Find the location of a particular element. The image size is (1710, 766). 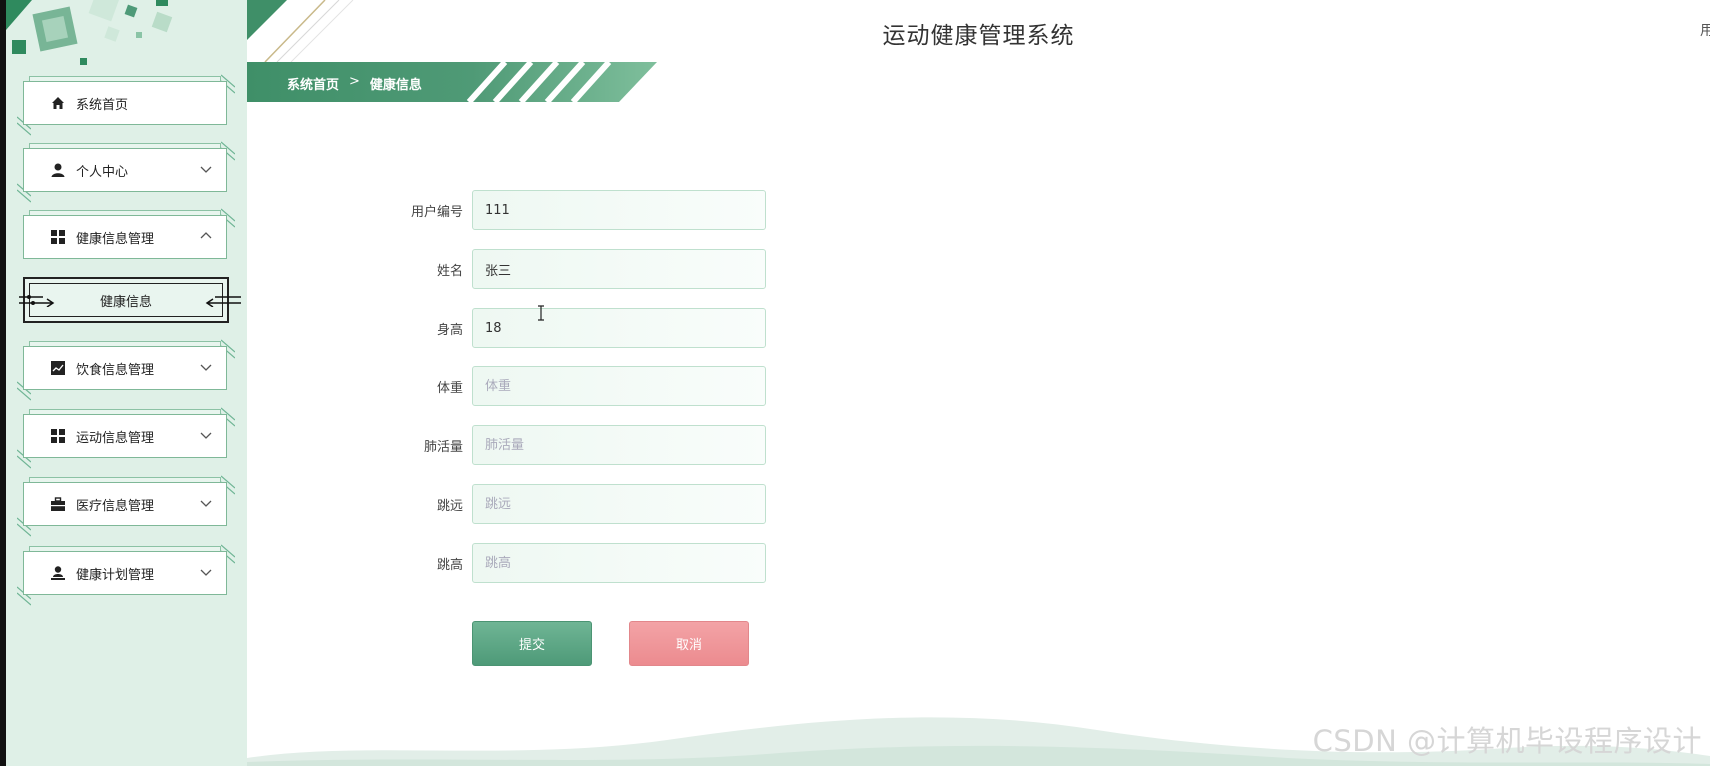

form-row-high-jump: 跳高 is located at coordinates (580, 563).